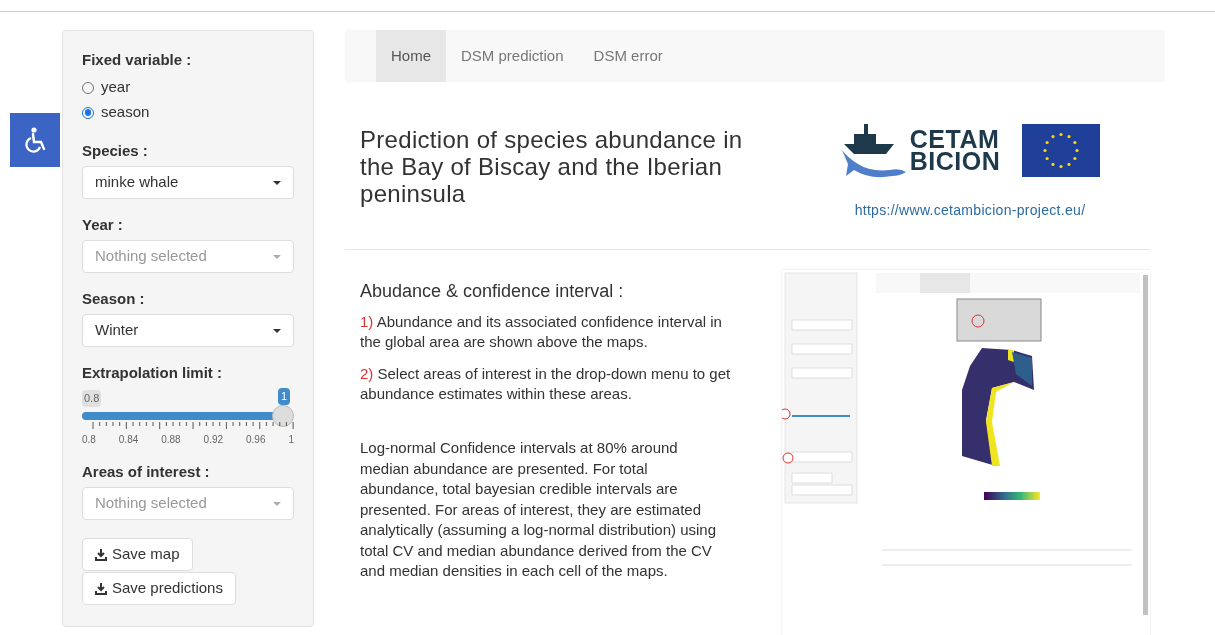 Image resolution: width=1215 pixels, height=635 pixels. I want to click on slider-thumb, so click(283, 416).